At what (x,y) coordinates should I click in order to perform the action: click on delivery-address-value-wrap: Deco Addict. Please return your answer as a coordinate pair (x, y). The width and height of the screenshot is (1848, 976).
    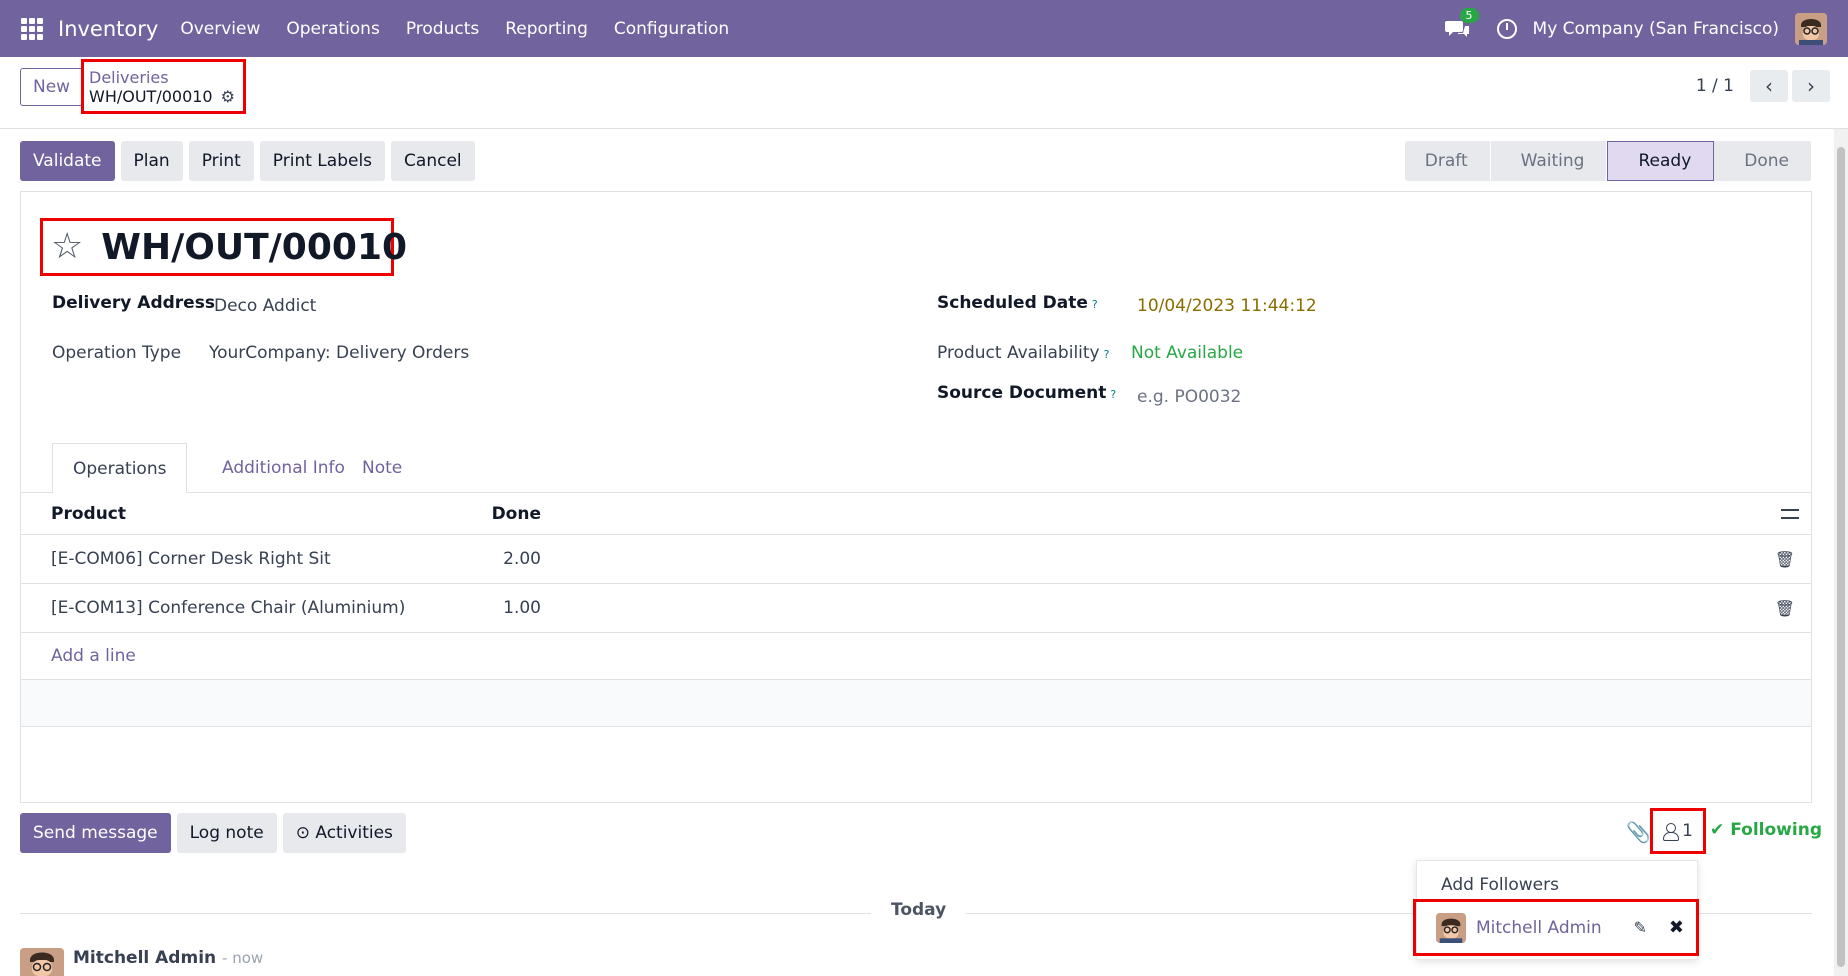
    Looking at the image, I should click on (265, 306).